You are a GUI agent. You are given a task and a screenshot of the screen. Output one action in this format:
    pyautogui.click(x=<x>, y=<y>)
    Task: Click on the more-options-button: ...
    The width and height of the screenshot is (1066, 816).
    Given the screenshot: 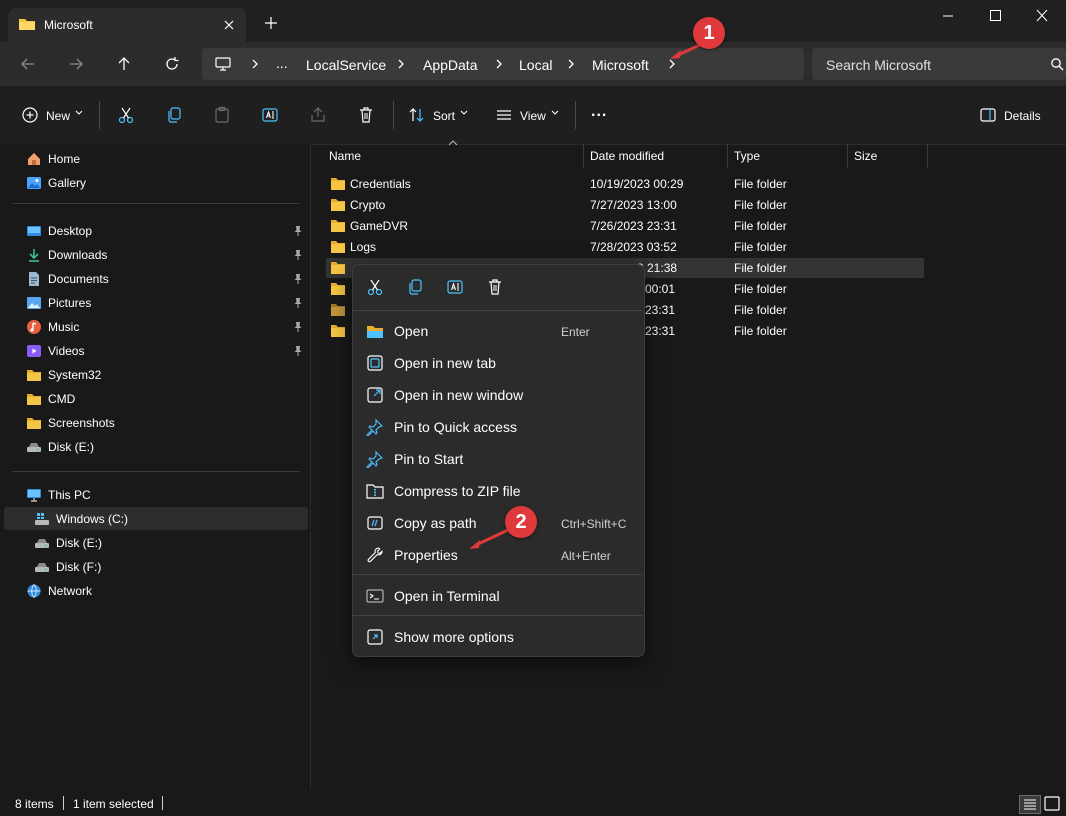 What is the action you would take?
    pyautogui.click(x=599, y=112)
    